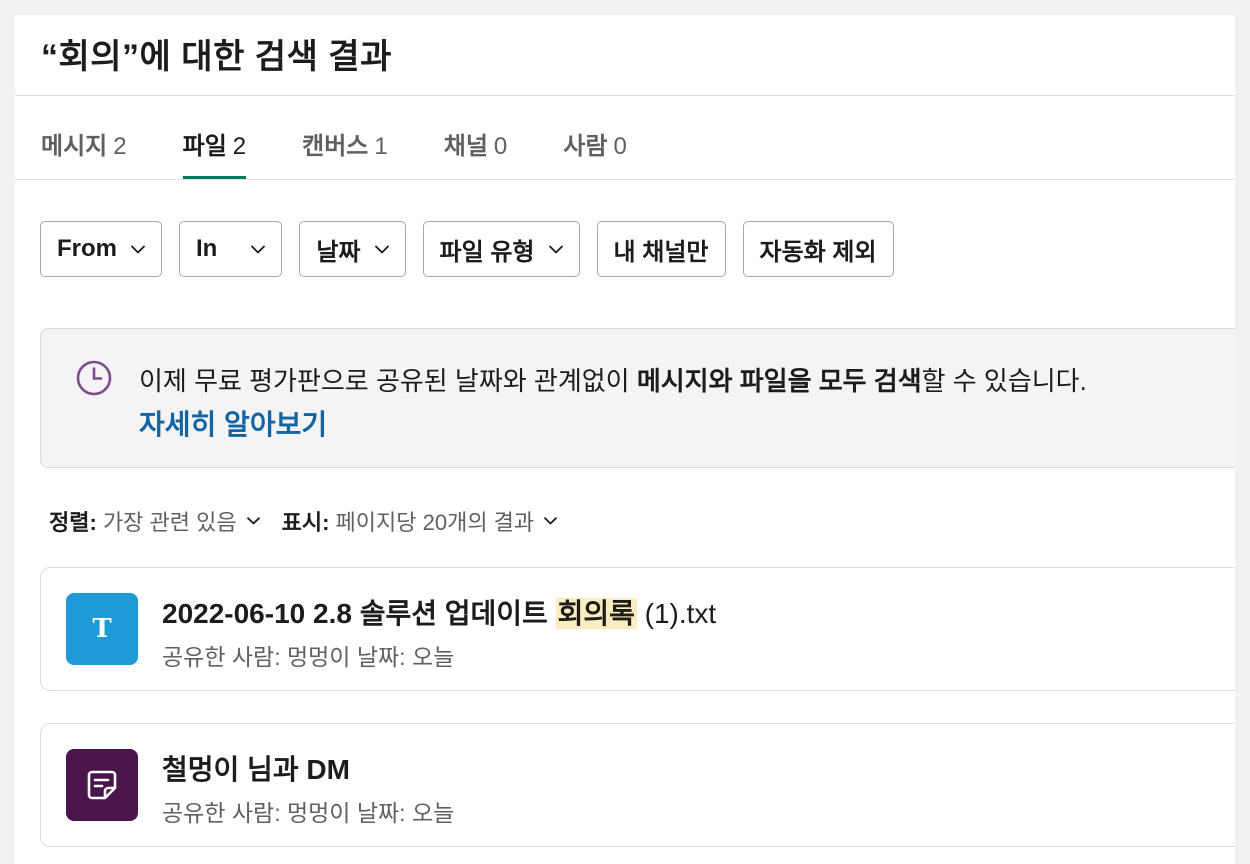 This screenshot has width=1250, height=864. What do you see at coordinates (256, 769) in the screenshot?
I see `file-name: 철멍이 님과 DM` at bounding box center [256, 769].